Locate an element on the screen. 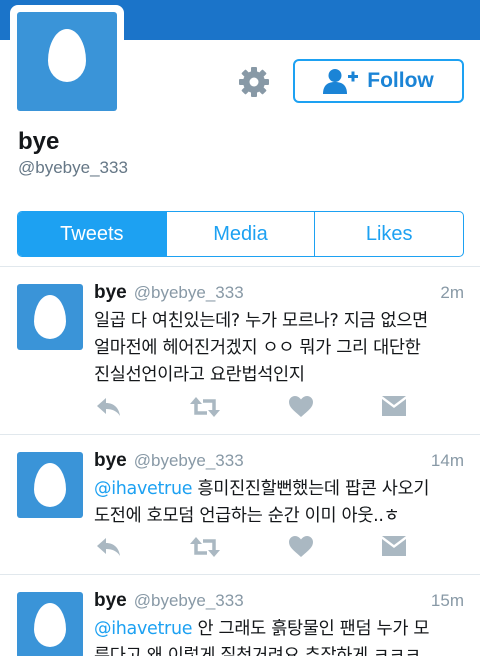  tweet-header: bye @byebye_333 15m is located at coordinates (279, 602).